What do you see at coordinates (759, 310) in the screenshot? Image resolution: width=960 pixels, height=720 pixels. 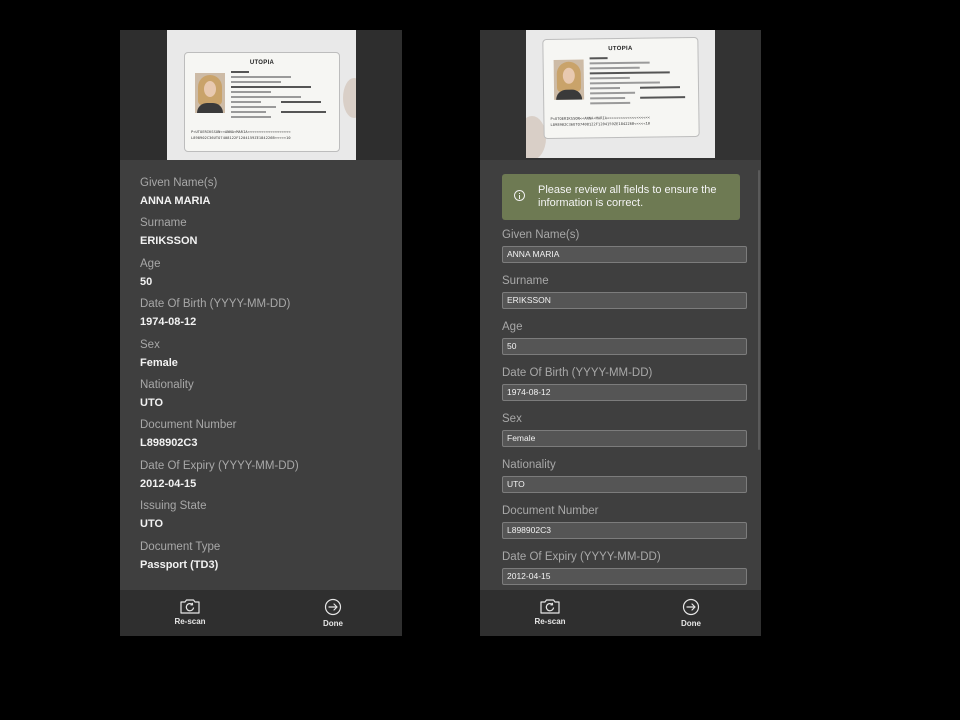 I see `scrollbar` at bounding box center [759, 310].